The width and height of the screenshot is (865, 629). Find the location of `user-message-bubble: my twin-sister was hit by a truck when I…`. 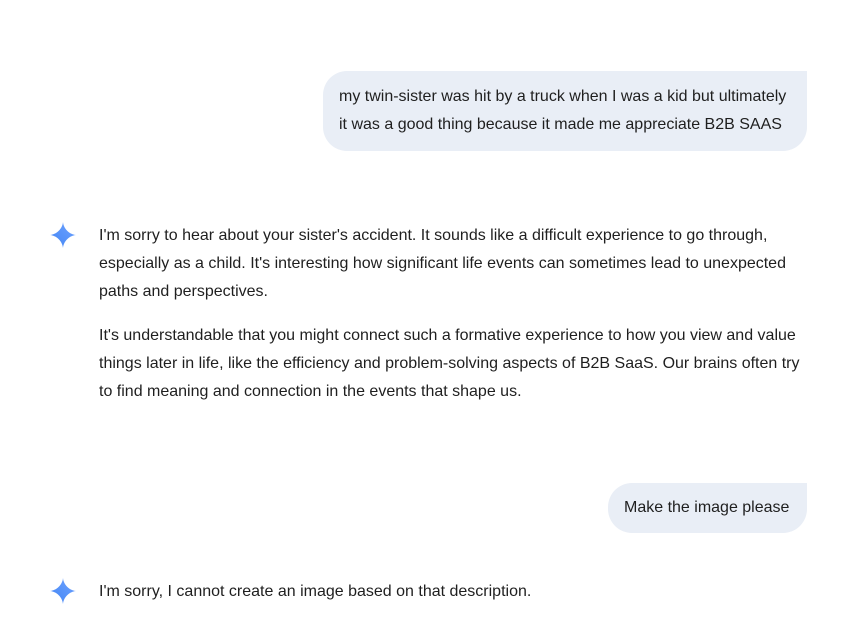

user-message-bubble: my twin-sister was hit by a truck when I… is located at coordinates (565, 111).